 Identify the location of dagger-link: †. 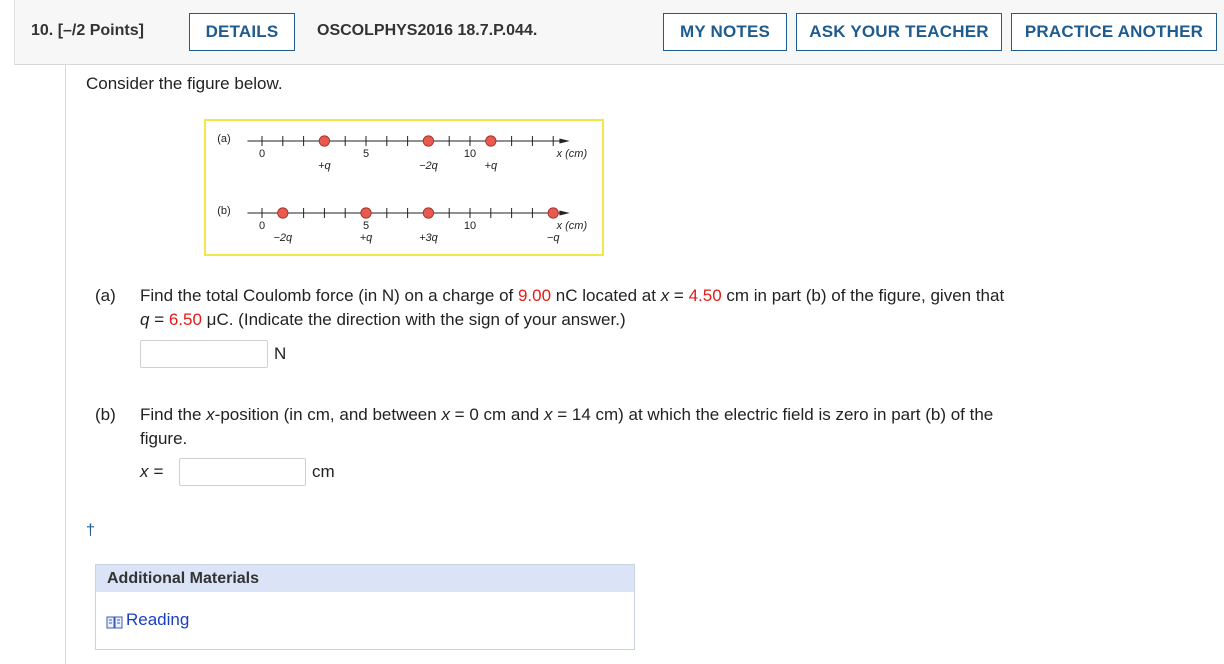
(90, 531).